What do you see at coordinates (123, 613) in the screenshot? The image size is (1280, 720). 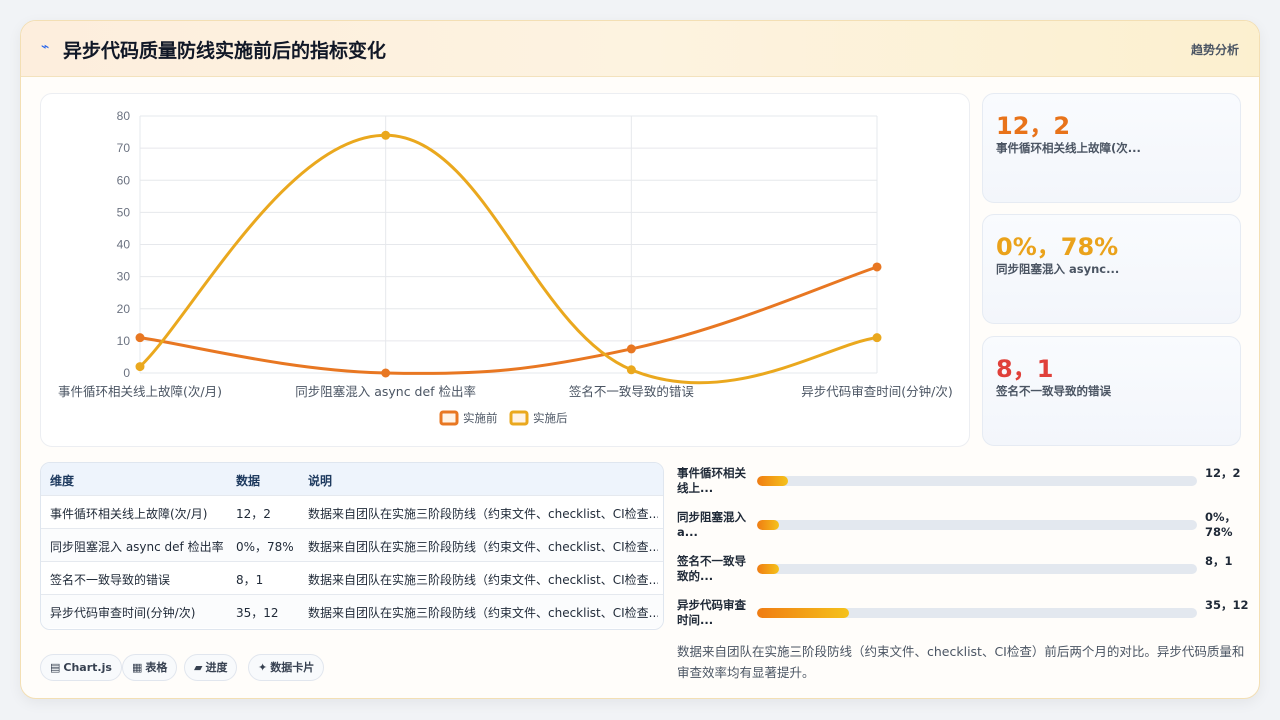 I see `table-cell: 异步代码审查时间(分钟/次)` at bounding box center [123, 613].